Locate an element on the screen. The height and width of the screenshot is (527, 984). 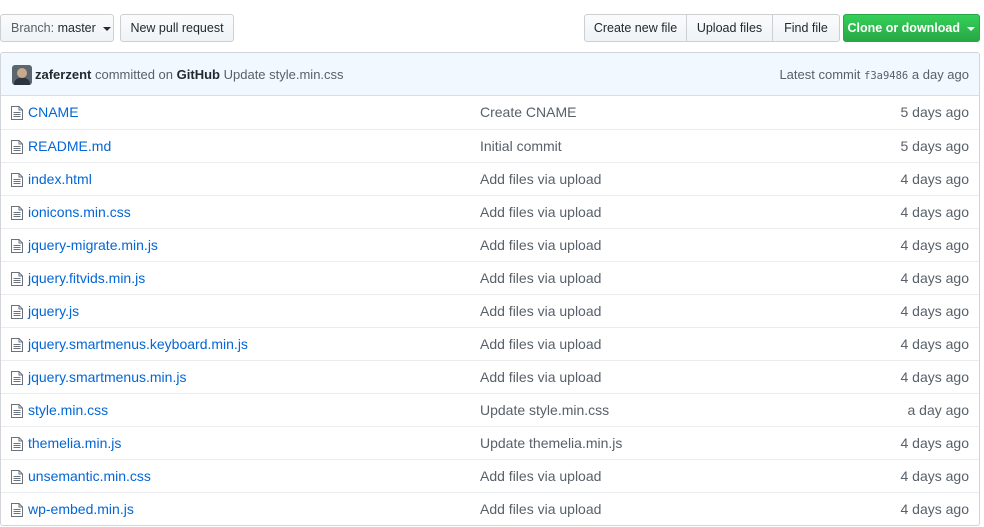
file-name-link: themelia.min.js is located at coordinates (74, 443).